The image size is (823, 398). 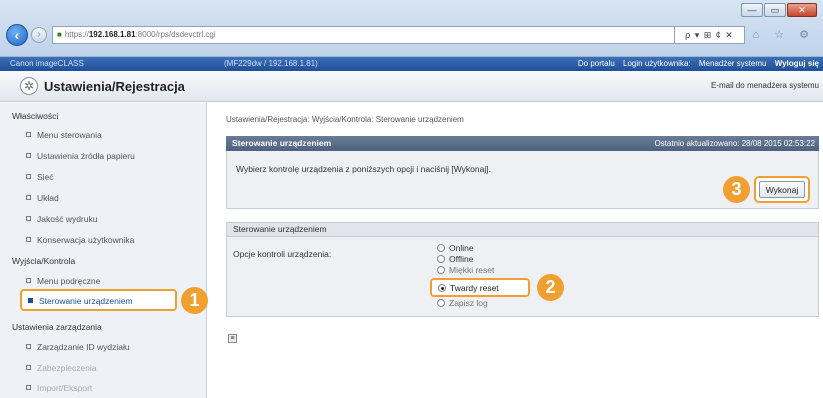 I want to click on sidebar-item-layout: Układ, so click(x=42, y=198).